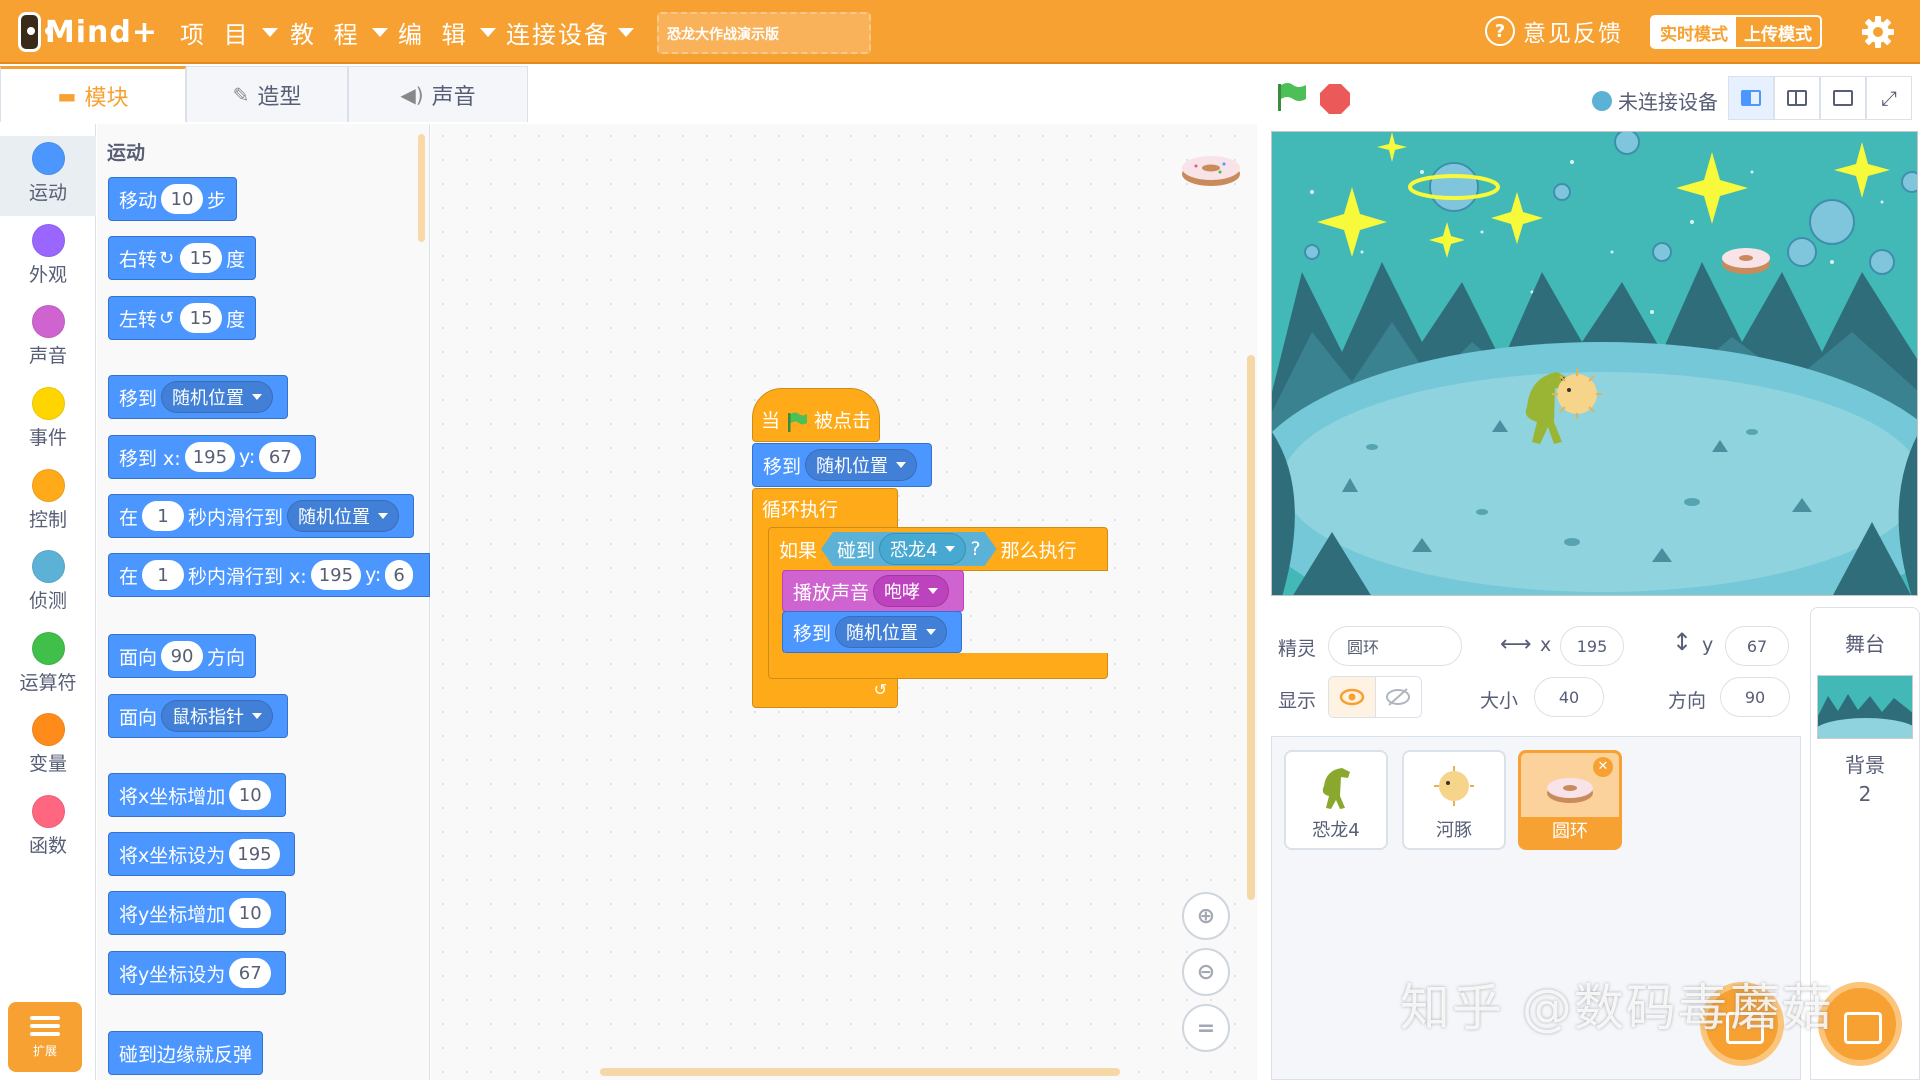 Image resolution: width=1920 pixels, height=1080 pixels. Describe the element at coordinates (911, 591) in the screenshot. I see `sound-dropdown: 咆哮` at that location.